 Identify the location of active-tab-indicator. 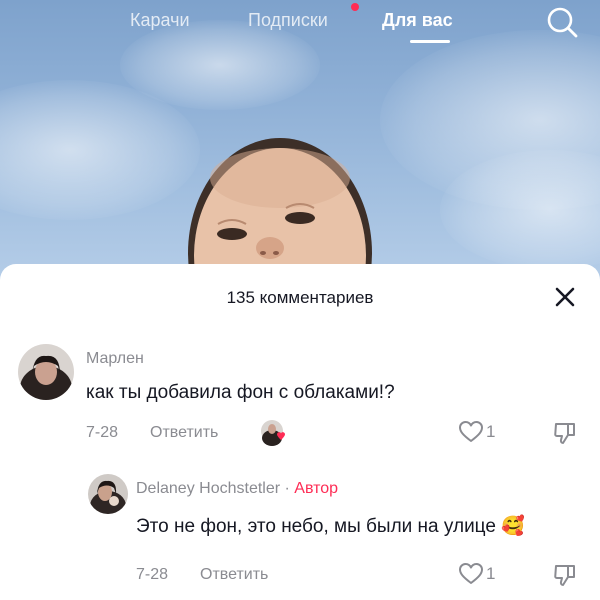
(430, 41).